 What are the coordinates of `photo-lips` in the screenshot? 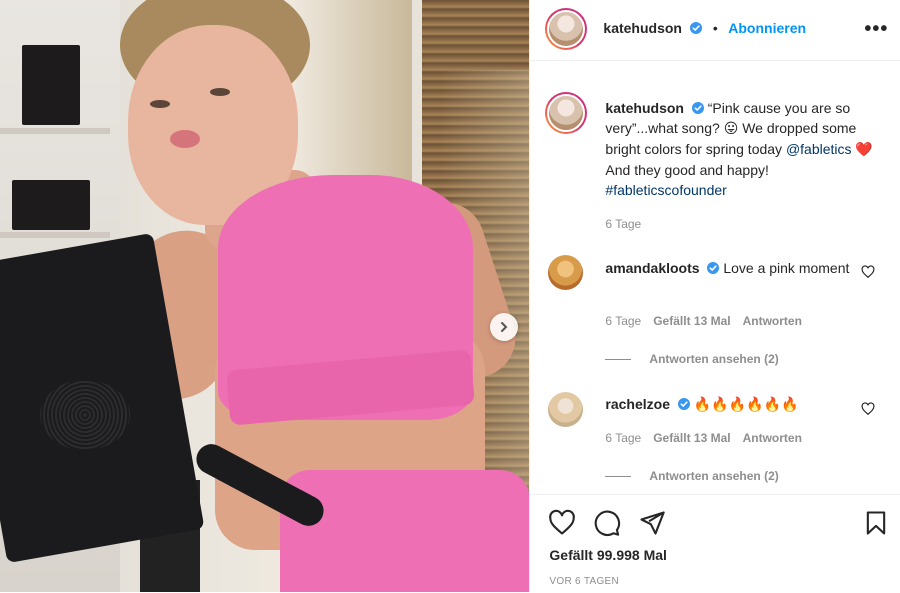 It's located at (185, 139).